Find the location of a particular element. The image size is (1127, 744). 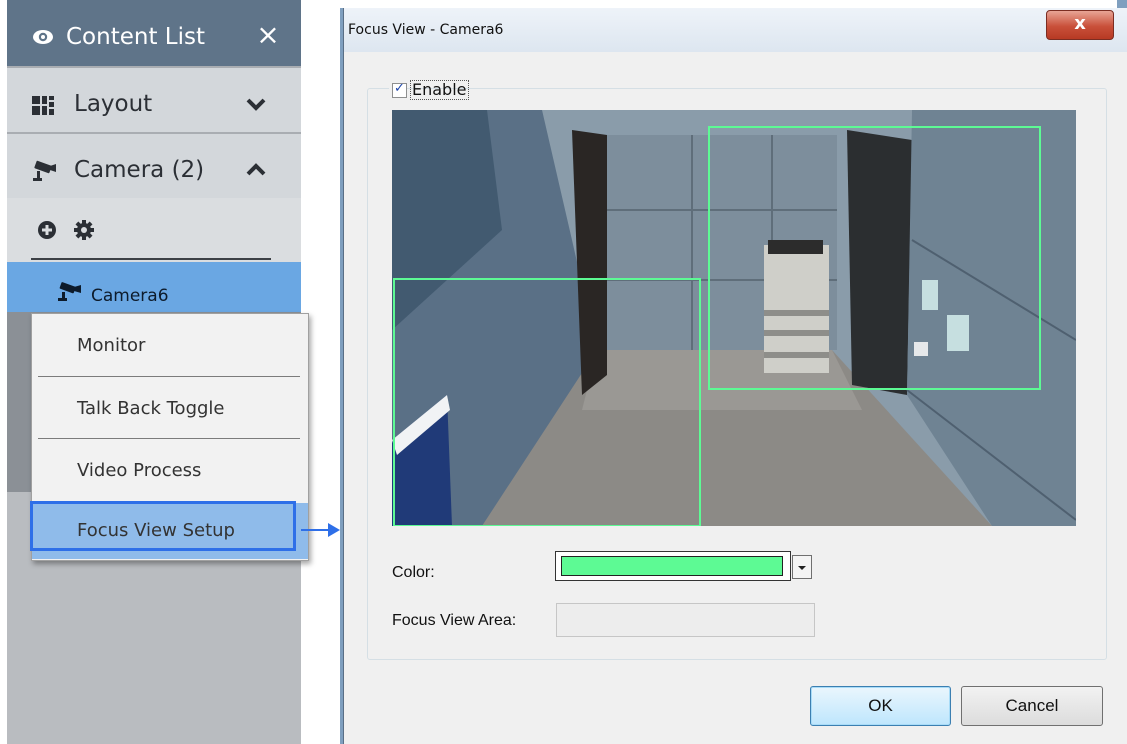

menu-item-label: Monitor is located at coordinates (111, 345).